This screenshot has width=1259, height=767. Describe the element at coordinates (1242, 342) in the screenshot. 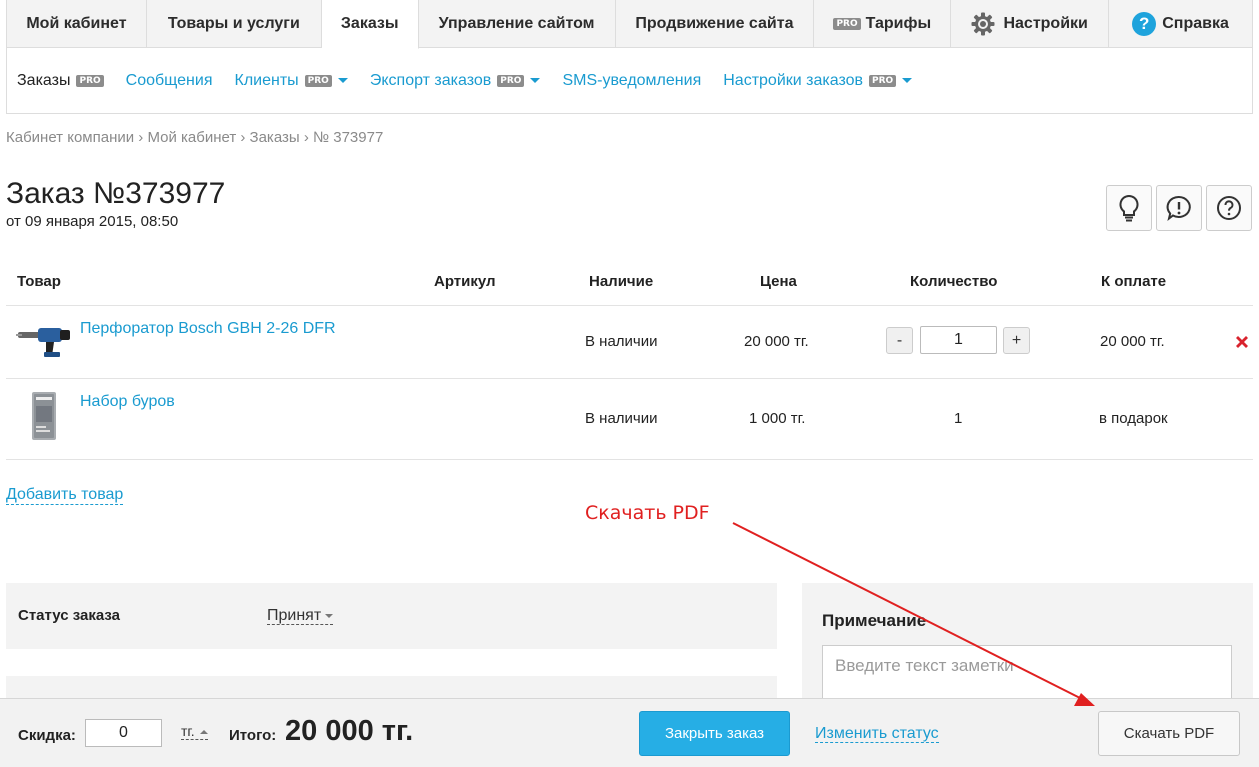

I see `delete-icon` at that location.